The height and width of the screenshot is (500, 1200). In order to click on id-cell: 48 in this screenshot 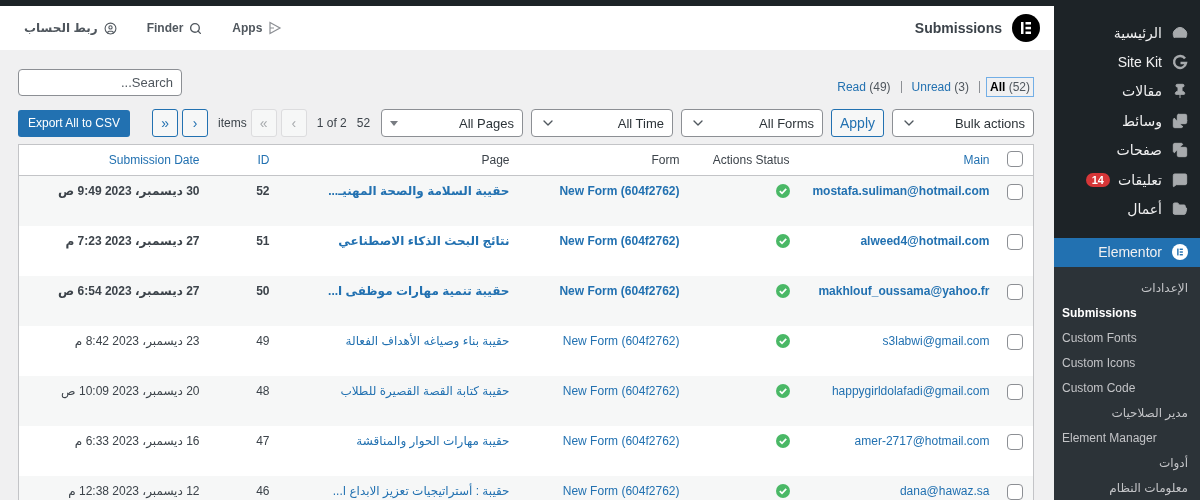, I will do `click(263, 390)`.